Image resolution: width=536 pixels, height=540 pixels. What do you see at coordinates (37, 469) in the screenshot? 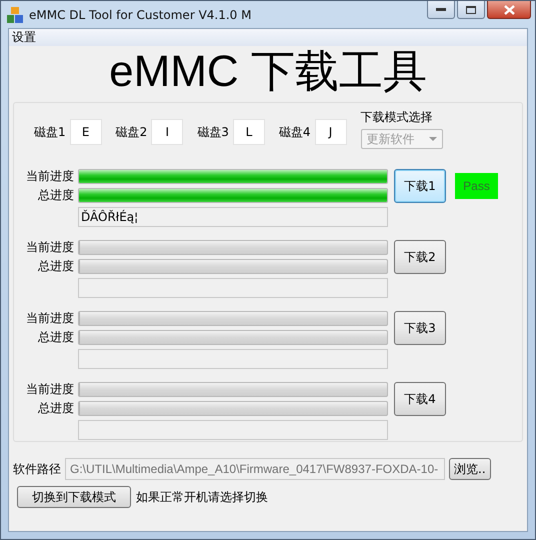
I see `path-label: 软件路径` at bounding box center [37, 469].